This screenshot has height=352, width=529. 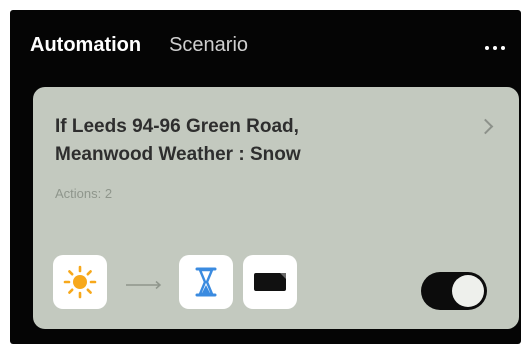 What do you see at coordinates (495, 48) in the screenshot?
I see `more-options-icon` at bounding box center [495, 48].